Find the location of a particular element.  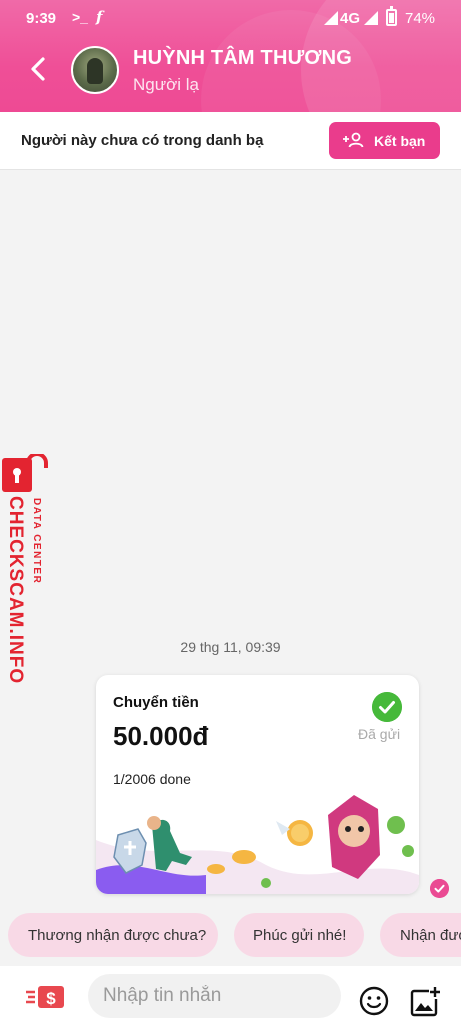

lock-icon is located at coordinates (25, 473).